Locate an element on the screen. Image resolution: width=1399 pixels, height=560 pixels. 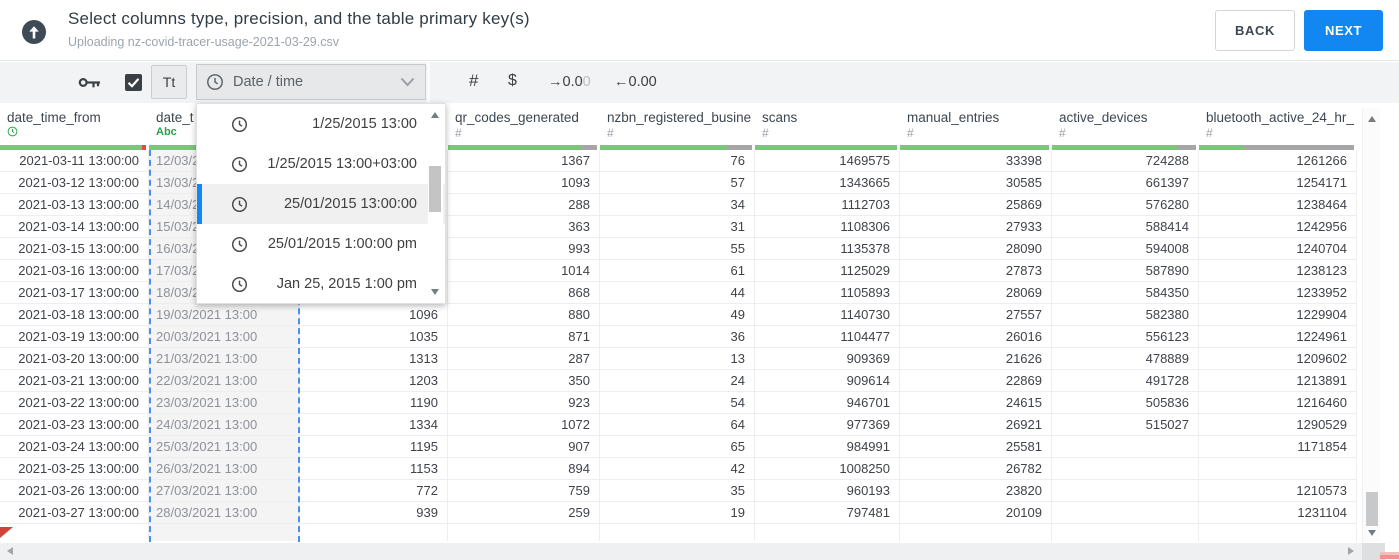
table-cell: 1210573 is located at coordinates (1278, 491).